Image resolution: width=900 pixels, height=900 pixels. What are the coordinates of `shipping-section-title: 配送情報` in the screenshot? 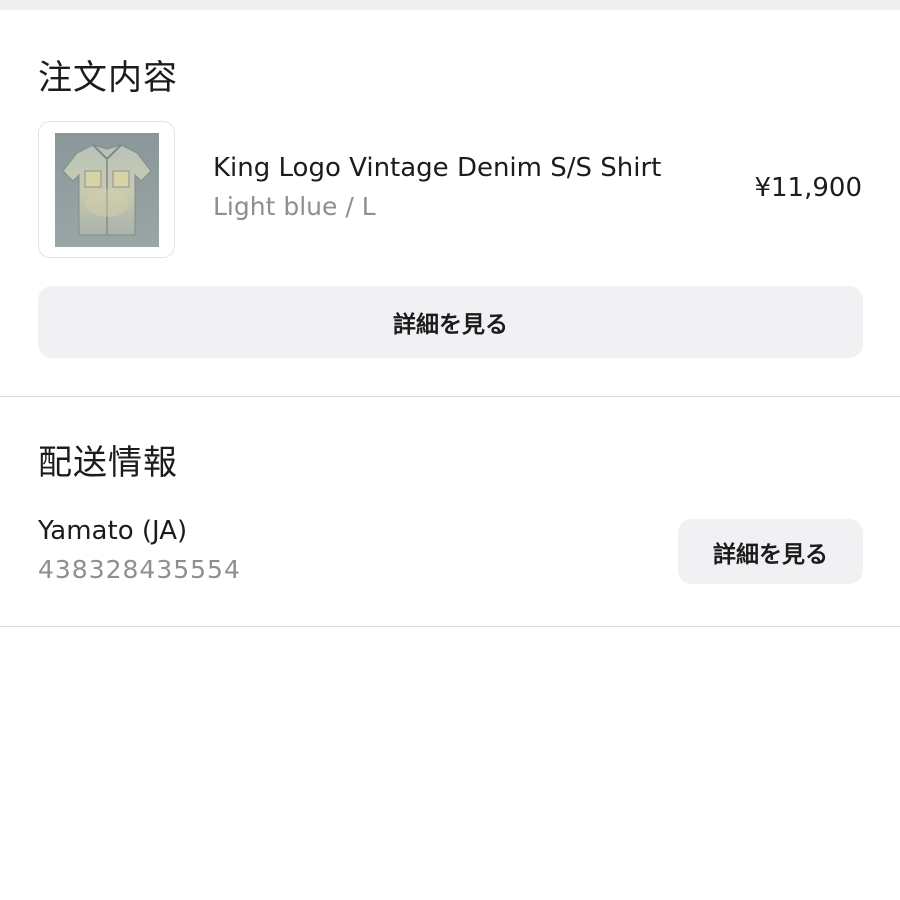 It's located at (108, 463).